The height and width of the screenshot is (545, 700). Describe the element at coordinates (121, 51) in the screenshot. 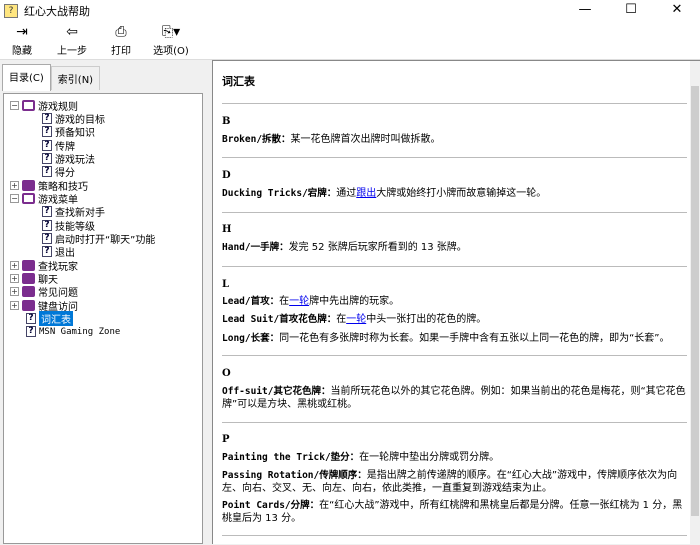

I see `print-label: 打印` at that location.